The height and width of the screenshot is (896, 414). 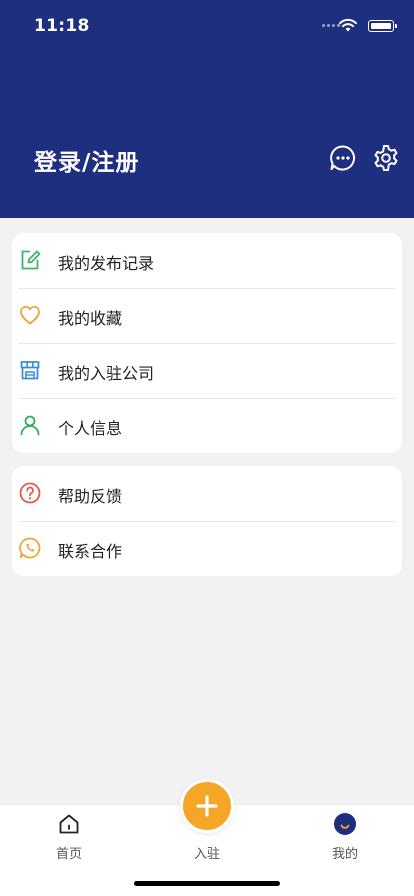 What do you see at coordinates (207, 260) in the screenshot?
I see `menu-item-my-posts: 我的发布记录` at bounding box center [207, 260].